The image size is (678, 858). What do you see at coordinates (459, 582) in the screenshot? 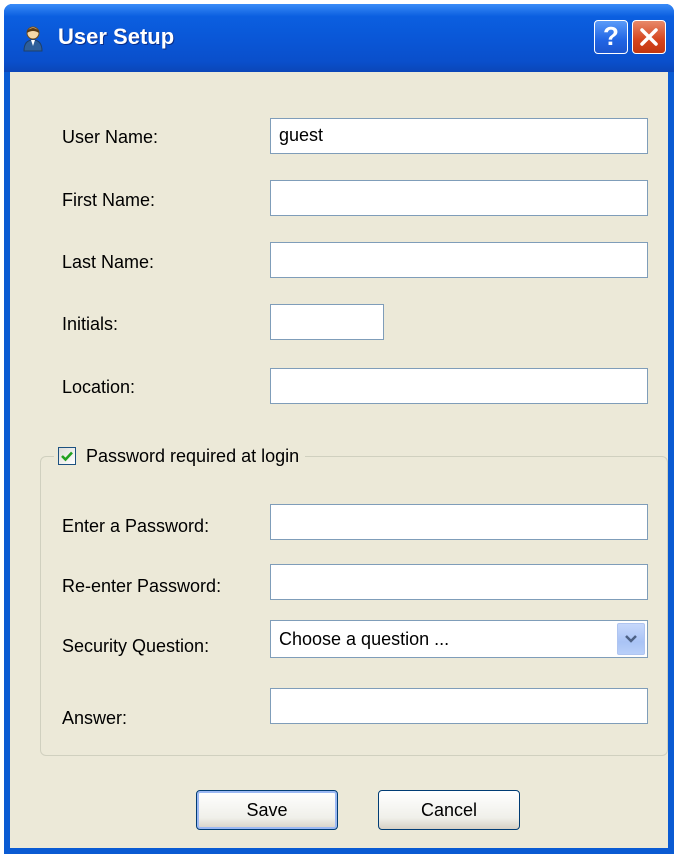
I see `reenter-password-field` at bounding box center [459, 582].